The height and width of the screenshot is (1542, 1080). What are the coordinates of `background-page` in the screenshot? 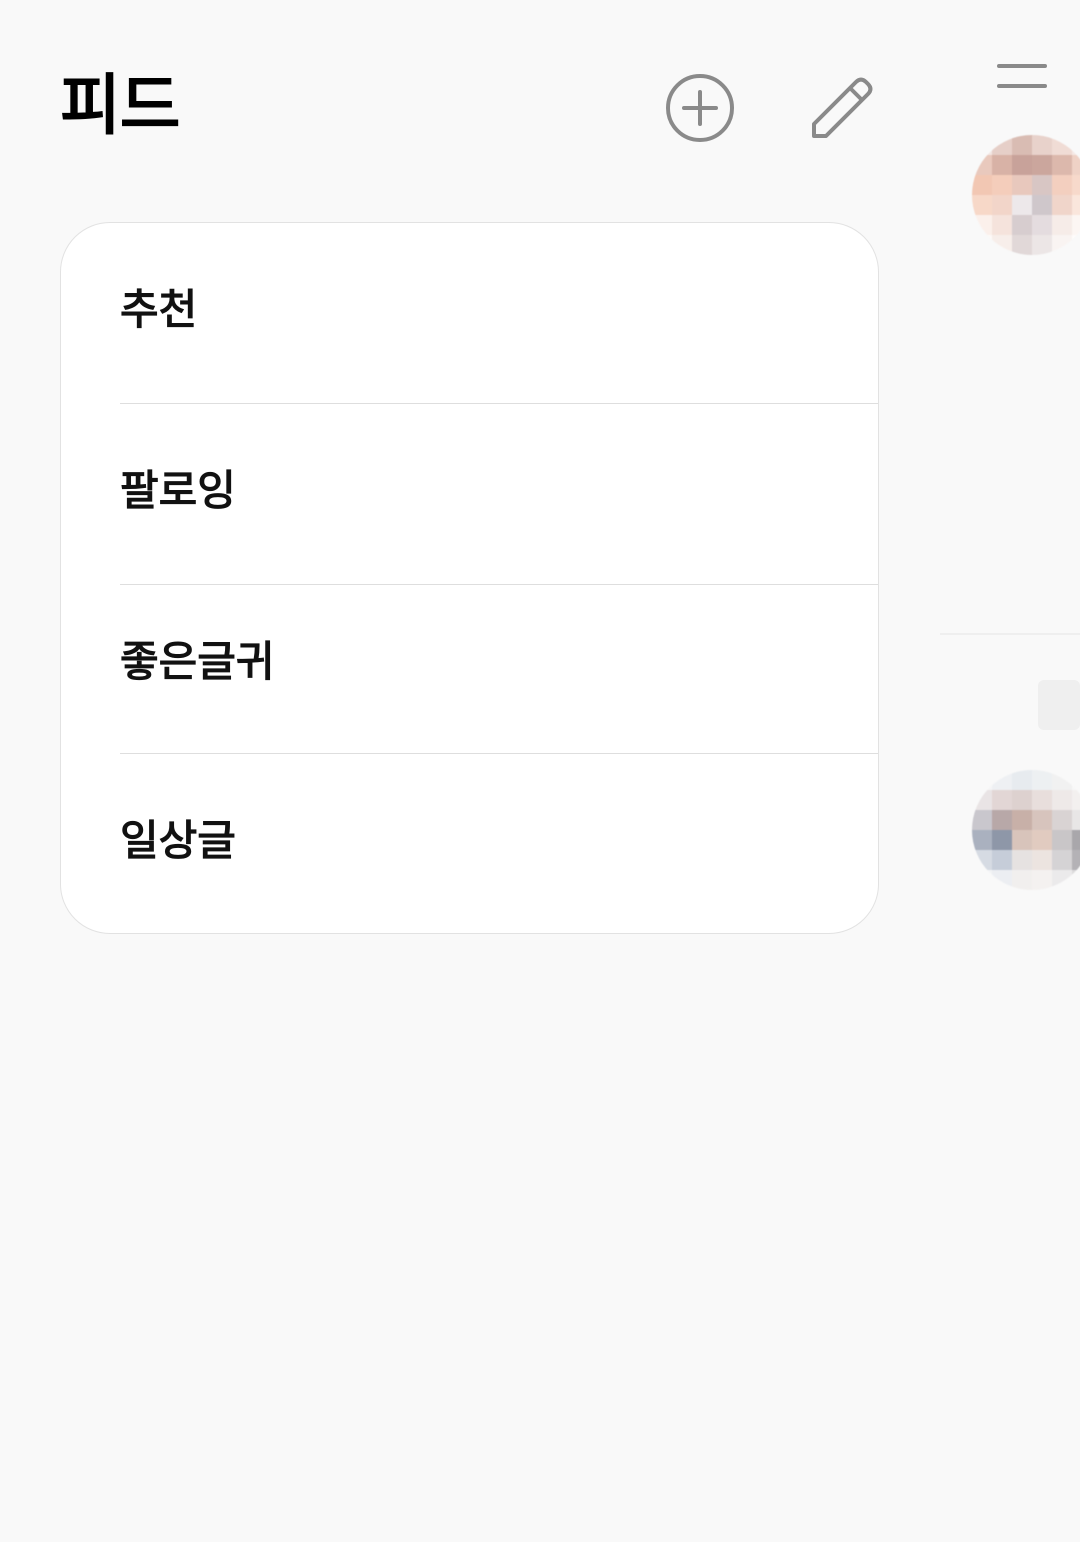 It's located at (1010, 771).